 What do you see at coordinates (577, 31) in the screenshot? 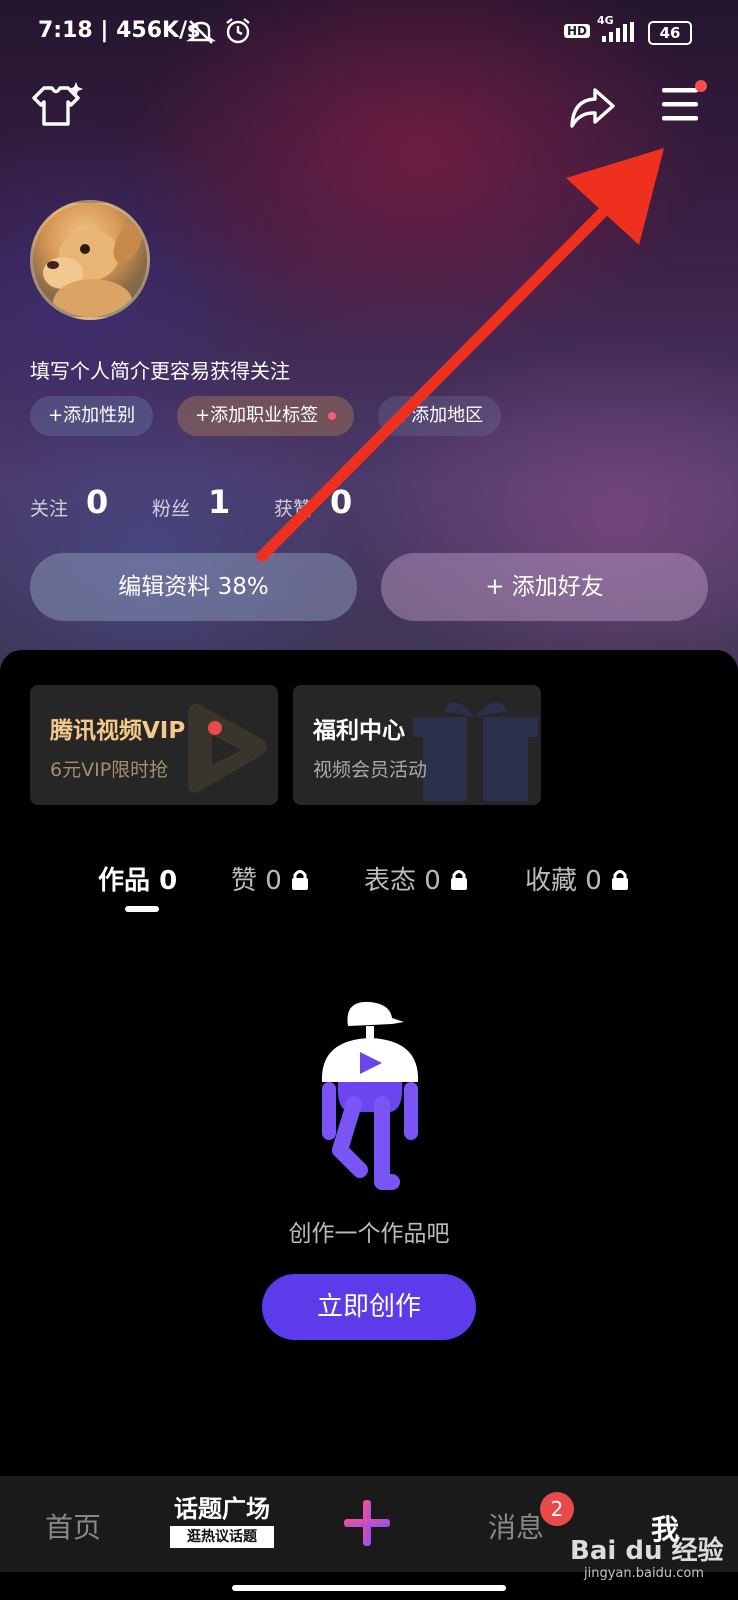
I see `hd-badge: HD` at bounding box center [577, 31].